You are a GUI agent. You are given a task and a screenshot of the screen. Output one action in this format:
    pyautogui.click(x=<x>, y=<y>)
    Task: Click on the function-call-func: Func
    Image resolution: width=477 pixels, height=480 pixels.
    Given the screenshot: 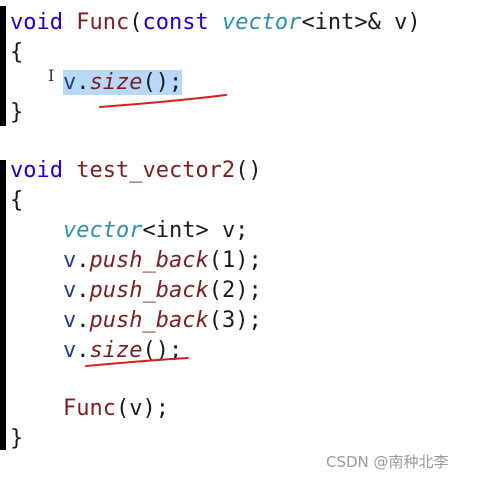 What is the action you would take?
    pyautogui.click(x=89, y=408)
    